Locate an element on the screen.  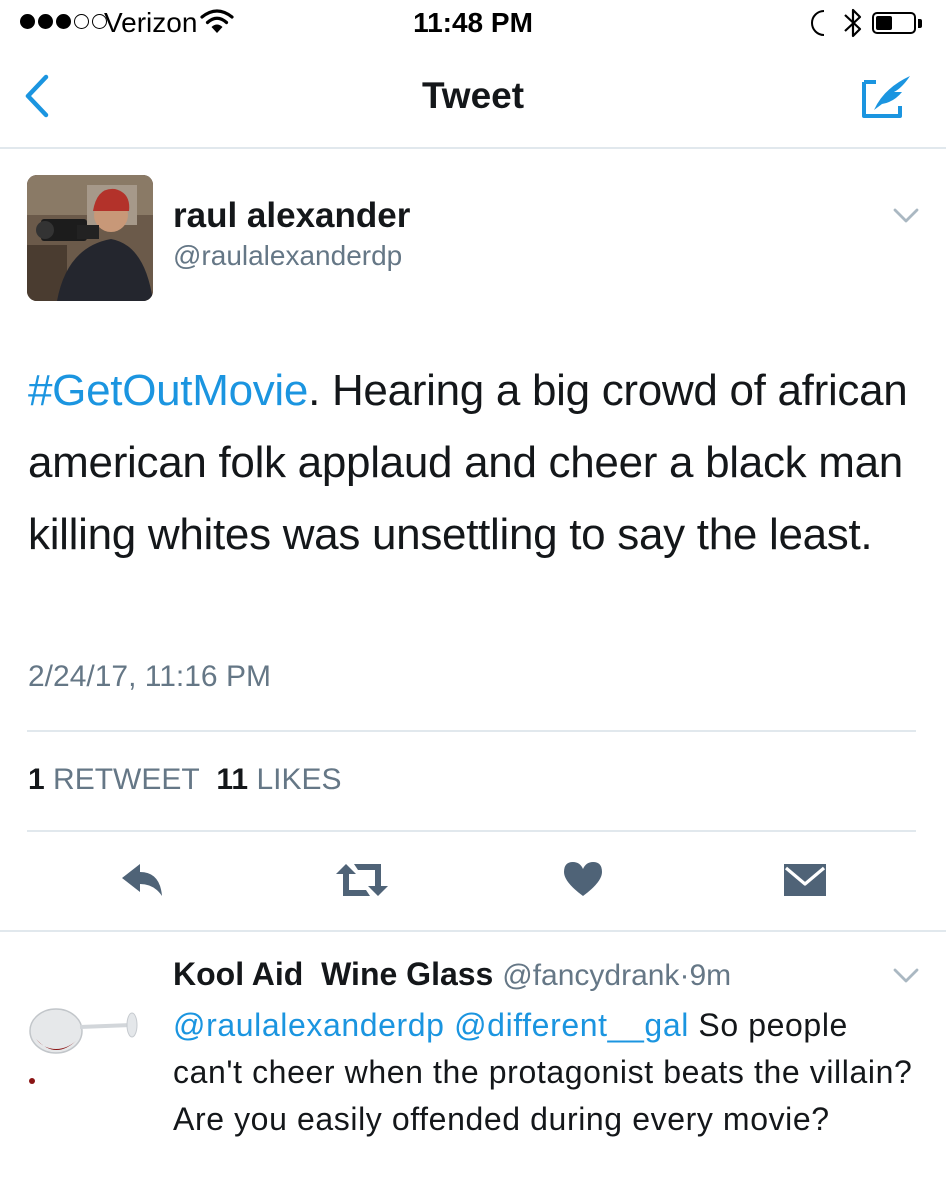
bluetooth-icon is located at coordinates (853, 23).